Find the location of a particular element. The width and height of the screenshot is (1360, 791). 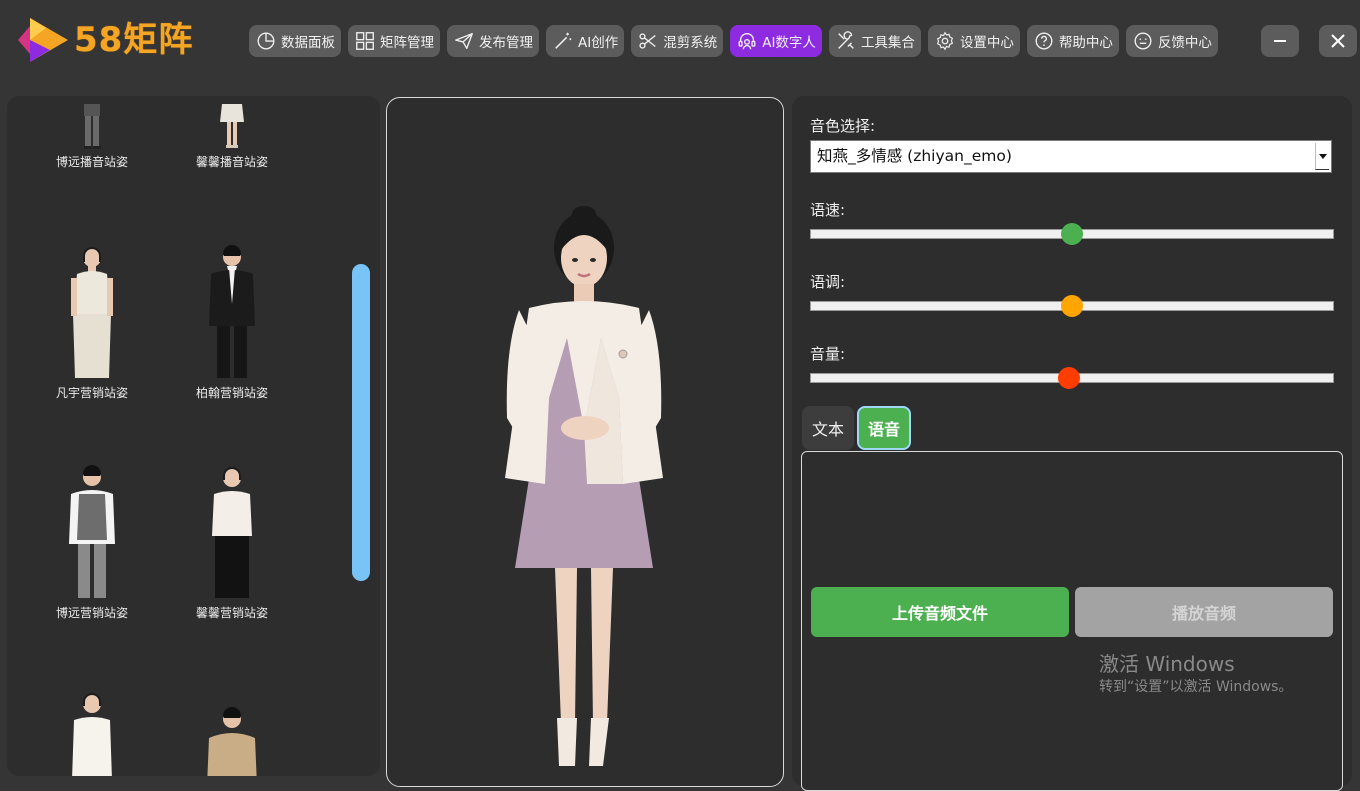

nav-label: 反馈中心 is located at coordinates (1184, 43).